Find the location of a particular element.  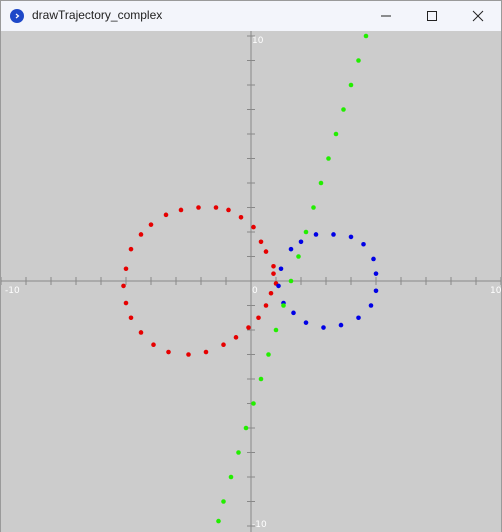

minimize-button is located at coordinates (386, 16).